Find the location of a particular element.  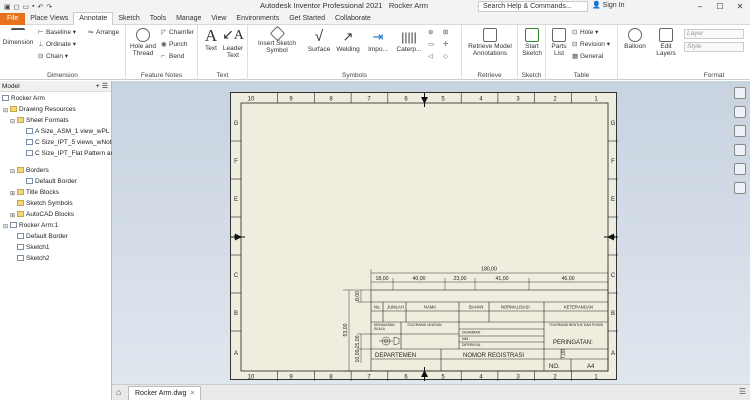

window-controls: – ☐ ✕ is located at coordinates (720, 6).